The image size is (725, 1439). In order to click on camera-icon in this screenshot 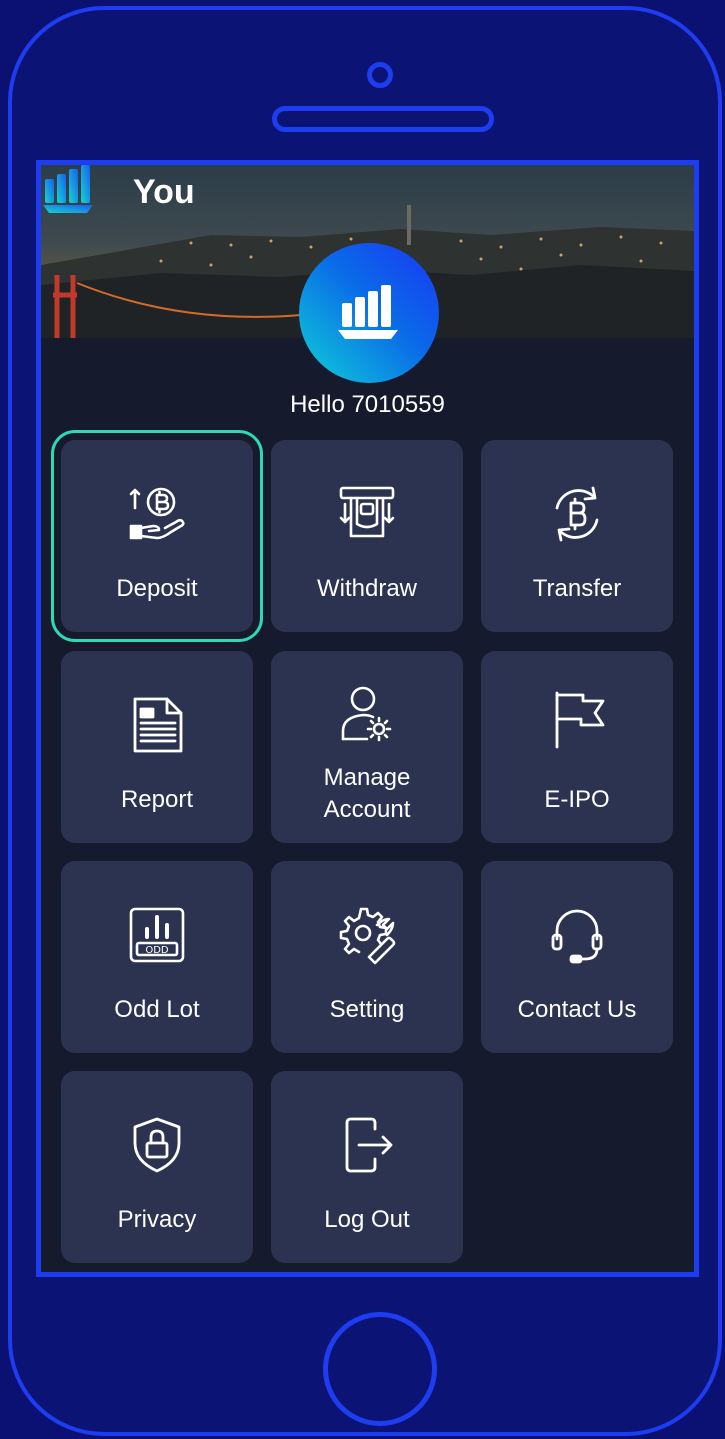, I will do `click(380, 75)`.